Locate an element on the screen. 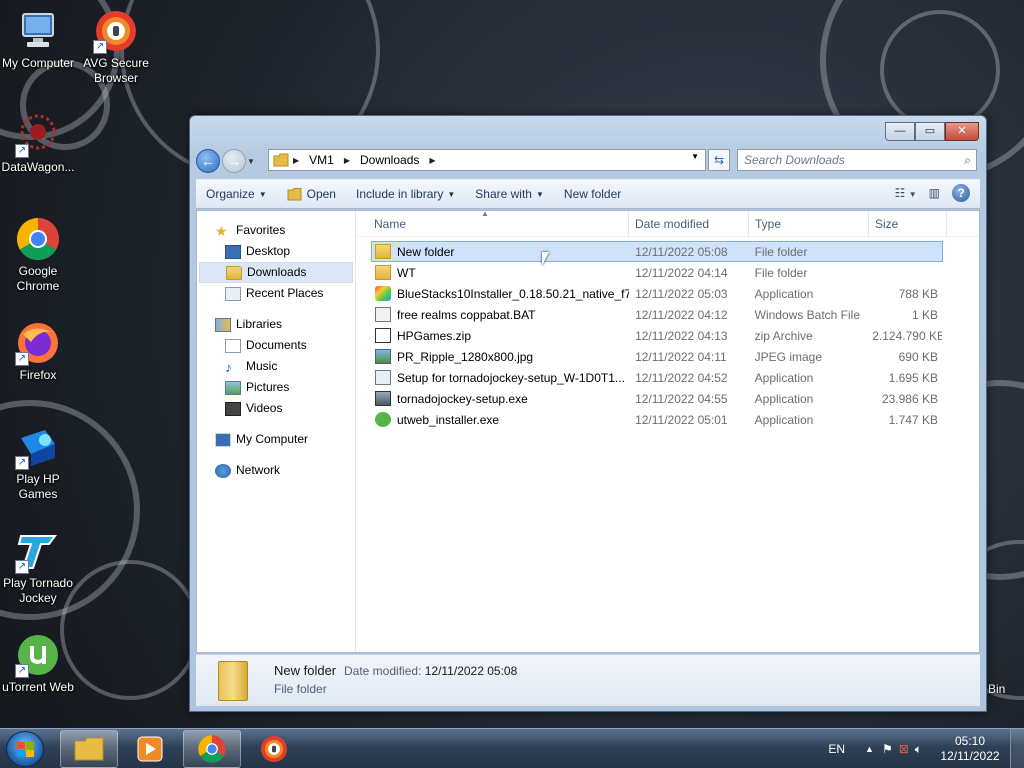  window-controls: — ▭ ✕ is located at coordinates (932, 131).